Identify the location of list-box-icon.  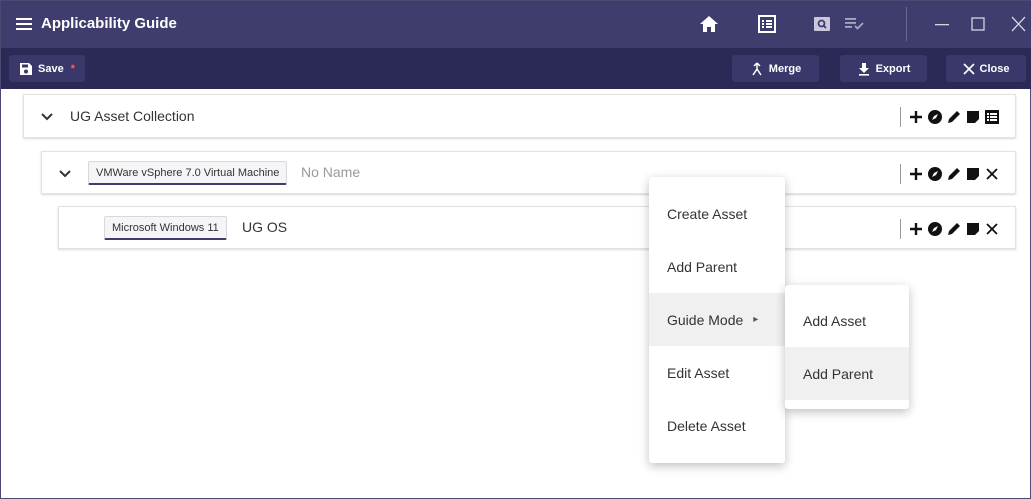
(767, 24).